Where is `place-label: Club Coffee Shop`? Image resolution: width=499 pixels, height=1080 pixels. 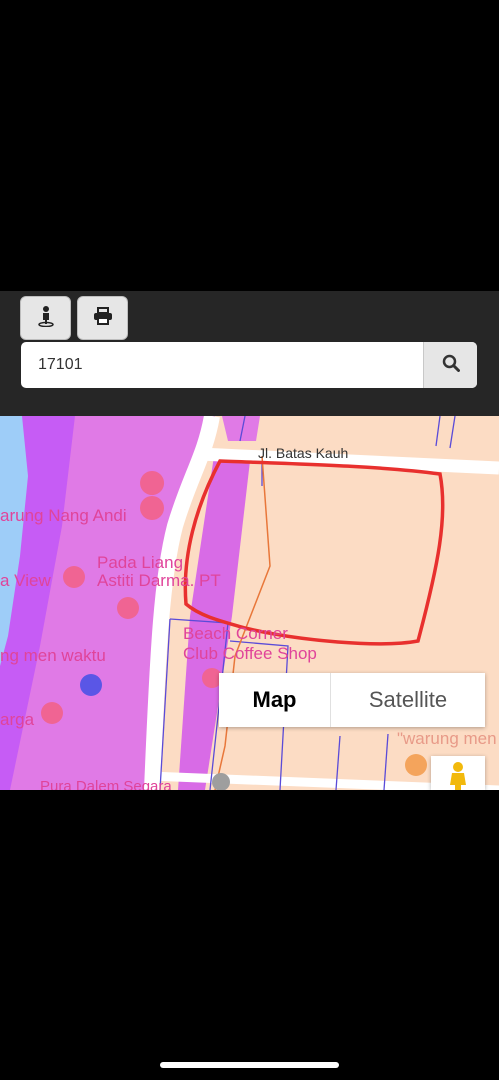
place-label: Club Coffee Shop is located at coordinates (250, 653).